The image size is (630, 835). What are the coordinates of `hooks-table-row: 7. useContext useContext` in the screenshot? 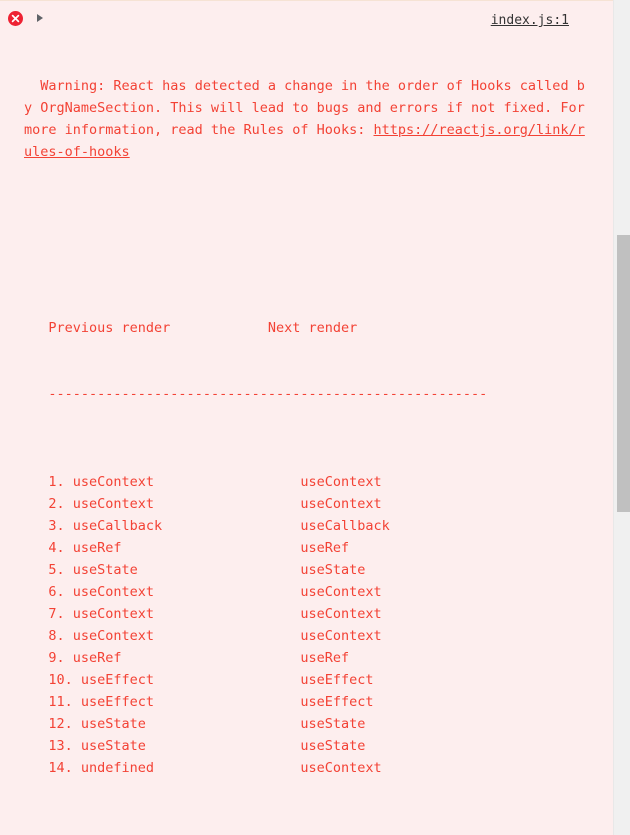 It's located at (203, 614).